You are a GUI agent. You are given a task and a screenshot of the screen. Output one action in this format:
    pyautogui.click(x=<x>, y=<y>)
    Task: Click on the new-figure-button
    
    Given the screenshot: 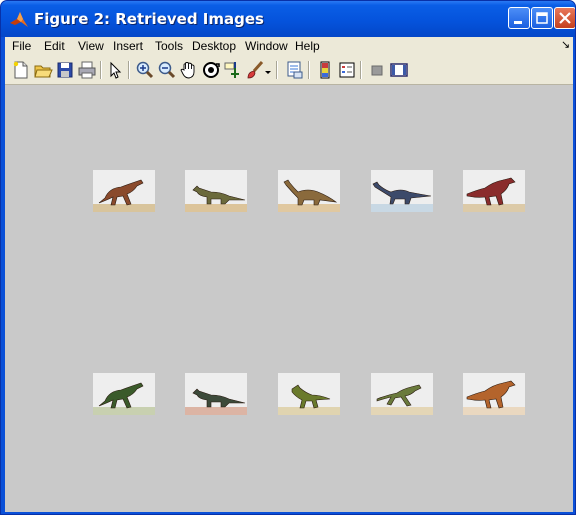 What is the action you would take?
    pyautogui.click(x=21, y=70)
    